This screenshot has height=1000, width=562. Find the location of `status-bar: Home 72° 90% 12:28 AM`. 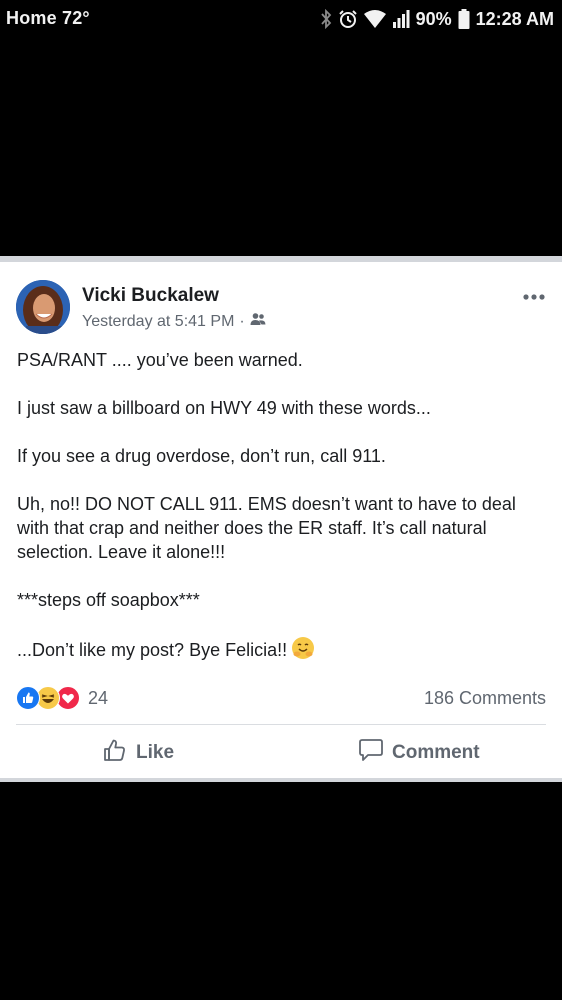

status-bar: Home 72° 90% 12:28 AM is located at coordinates (281, 19).